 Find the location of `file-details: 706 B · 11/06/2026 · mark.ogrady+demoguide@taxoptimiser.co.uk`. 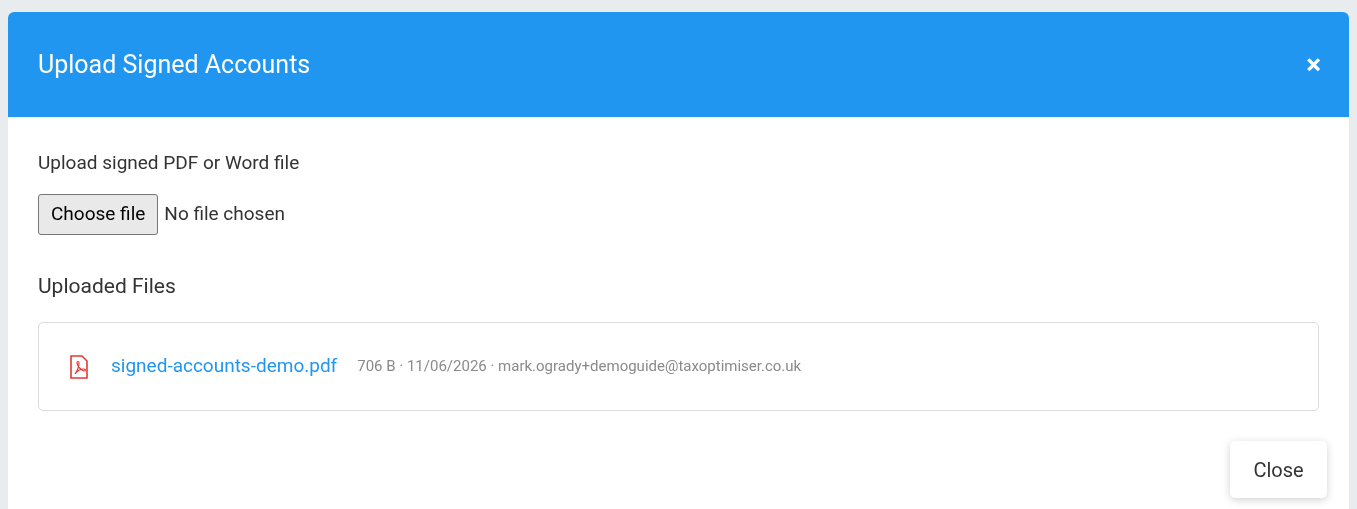

file-details: 706 B · 11/06/2026 · mark.ogrady+demoguide@taxoptimiser.co.uk is located at coordinates (579, 367).